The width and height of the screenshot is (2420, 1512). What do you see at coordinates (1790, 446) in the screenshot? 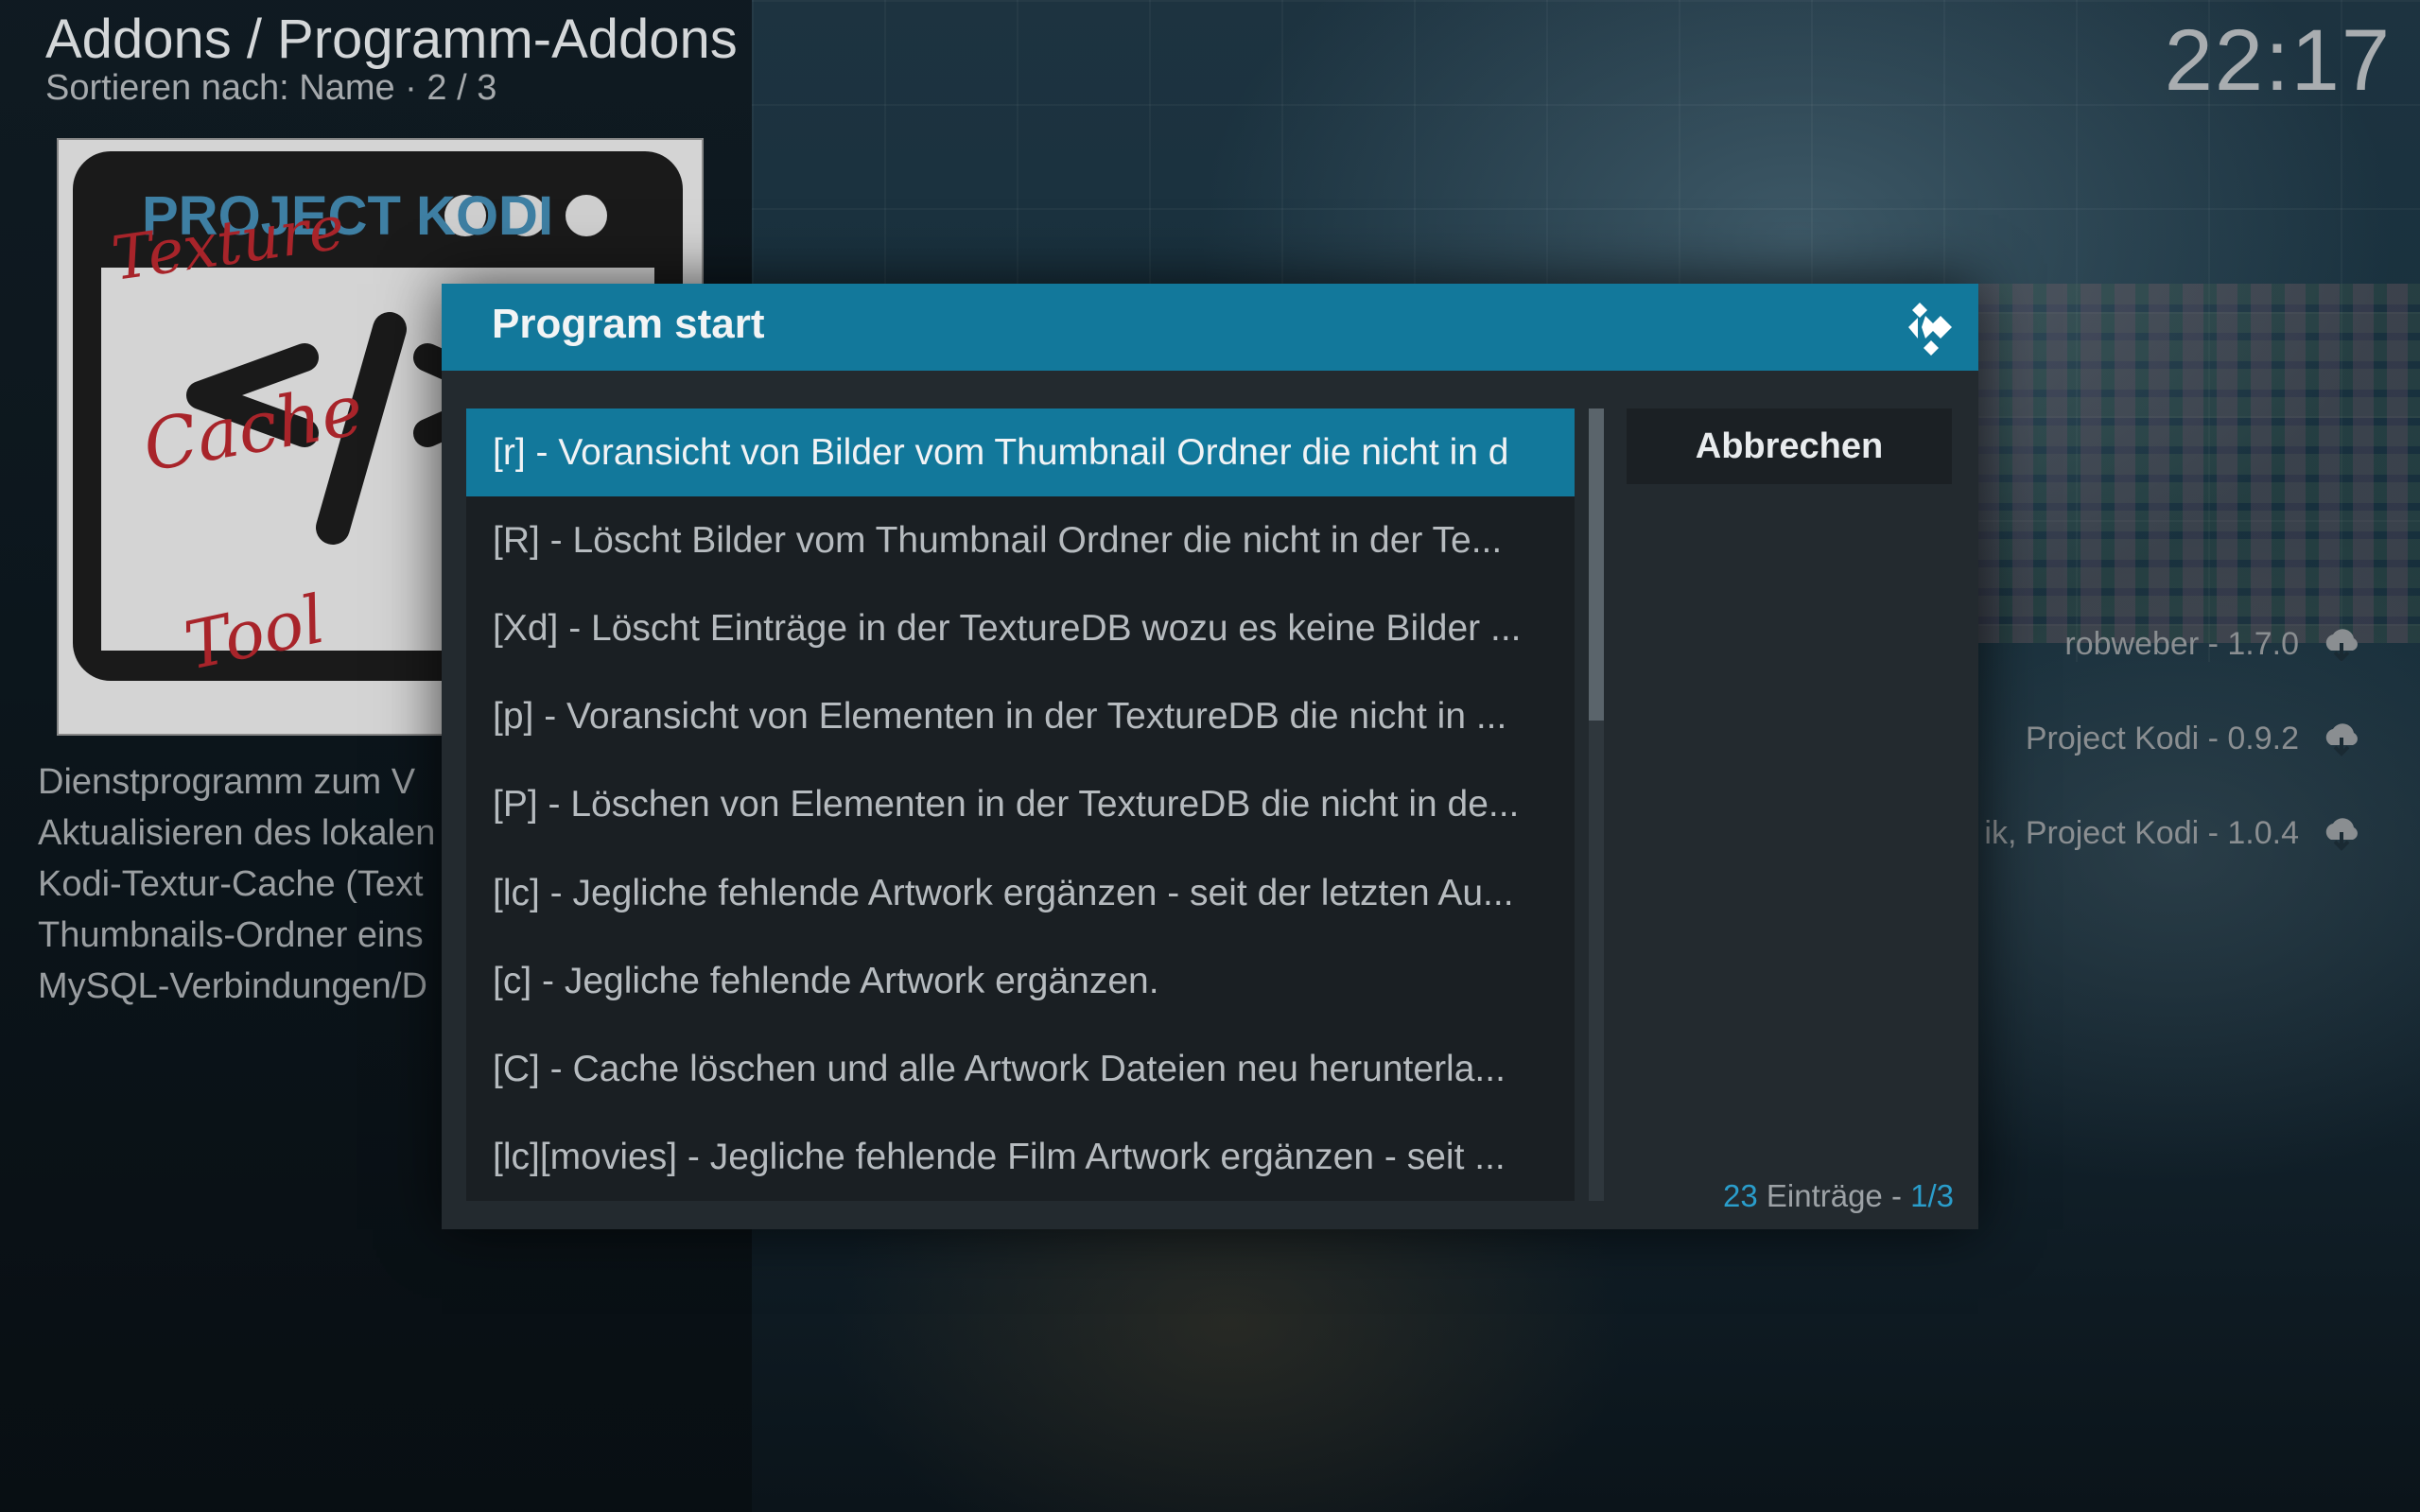
I see `cancel-button: Abbrechen` at bounding box center [1790, 446].